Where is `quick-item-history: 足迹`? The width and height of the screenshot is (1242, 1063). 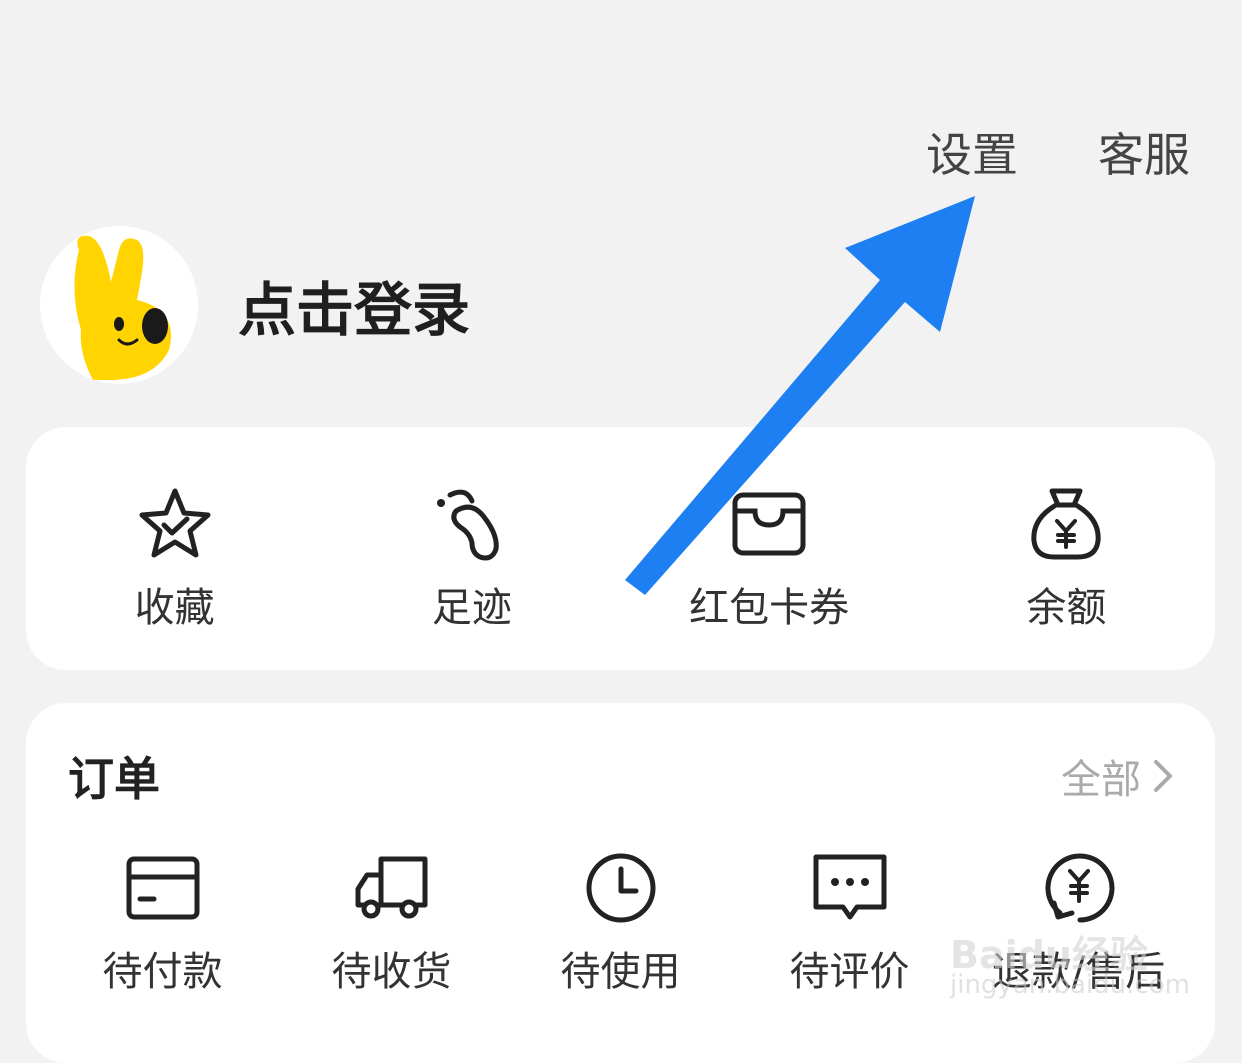
quick-item-history: 足迹 is located at coordinates (471, 560).